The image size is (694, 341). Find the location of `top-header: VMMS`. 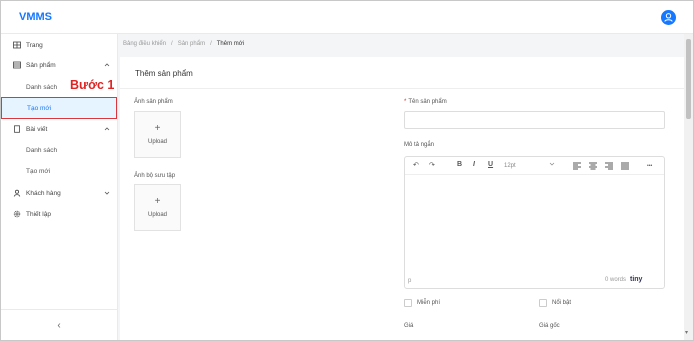

top-header: VMMS is located at coordinates (347, 17).